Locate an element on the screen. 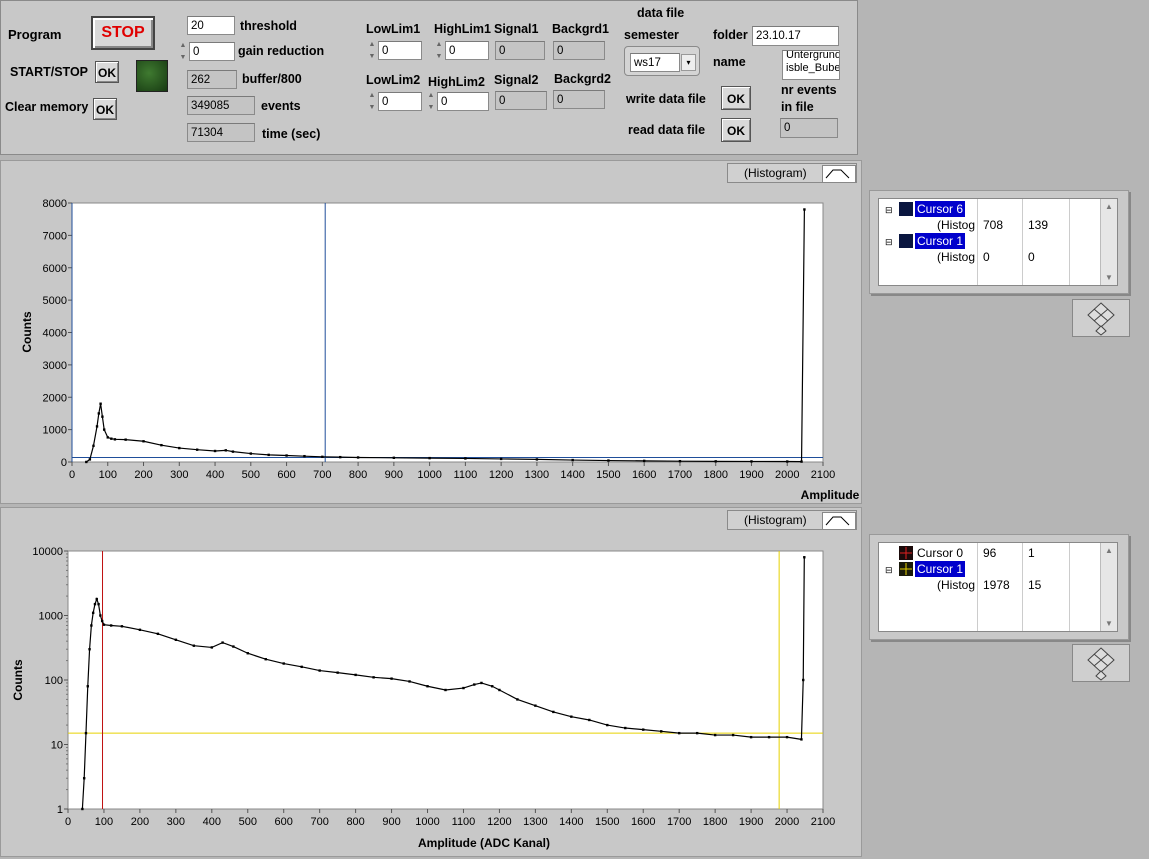 The width and height of the screenshot is (1149, 859). plot-style-icon is located at coordinates (839, 521).